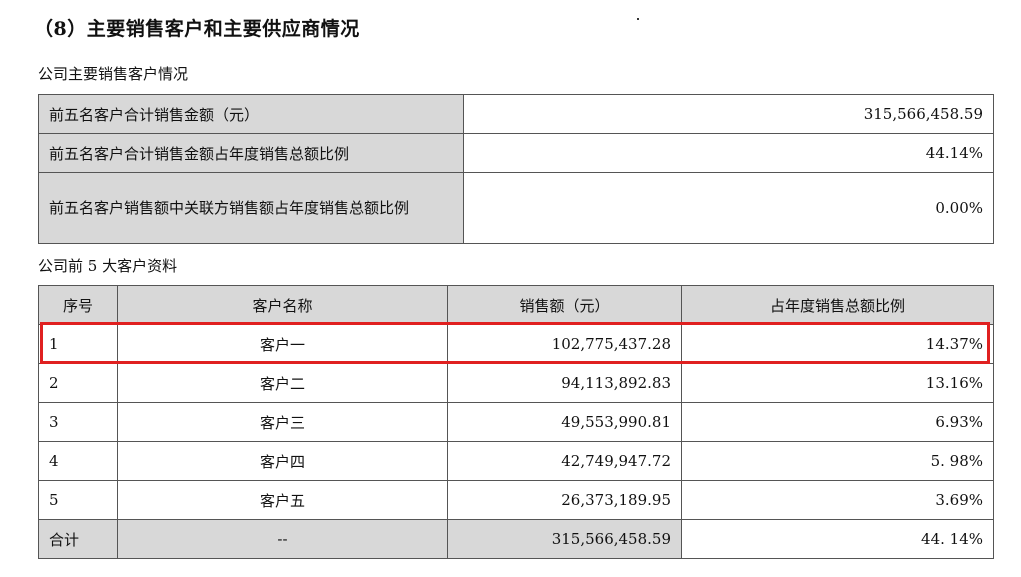 The width and height of the screenshot is (1021, 577). I want to click on table-row: 3 客户三 49,553,990.81 6.93%, so click(516, 422).